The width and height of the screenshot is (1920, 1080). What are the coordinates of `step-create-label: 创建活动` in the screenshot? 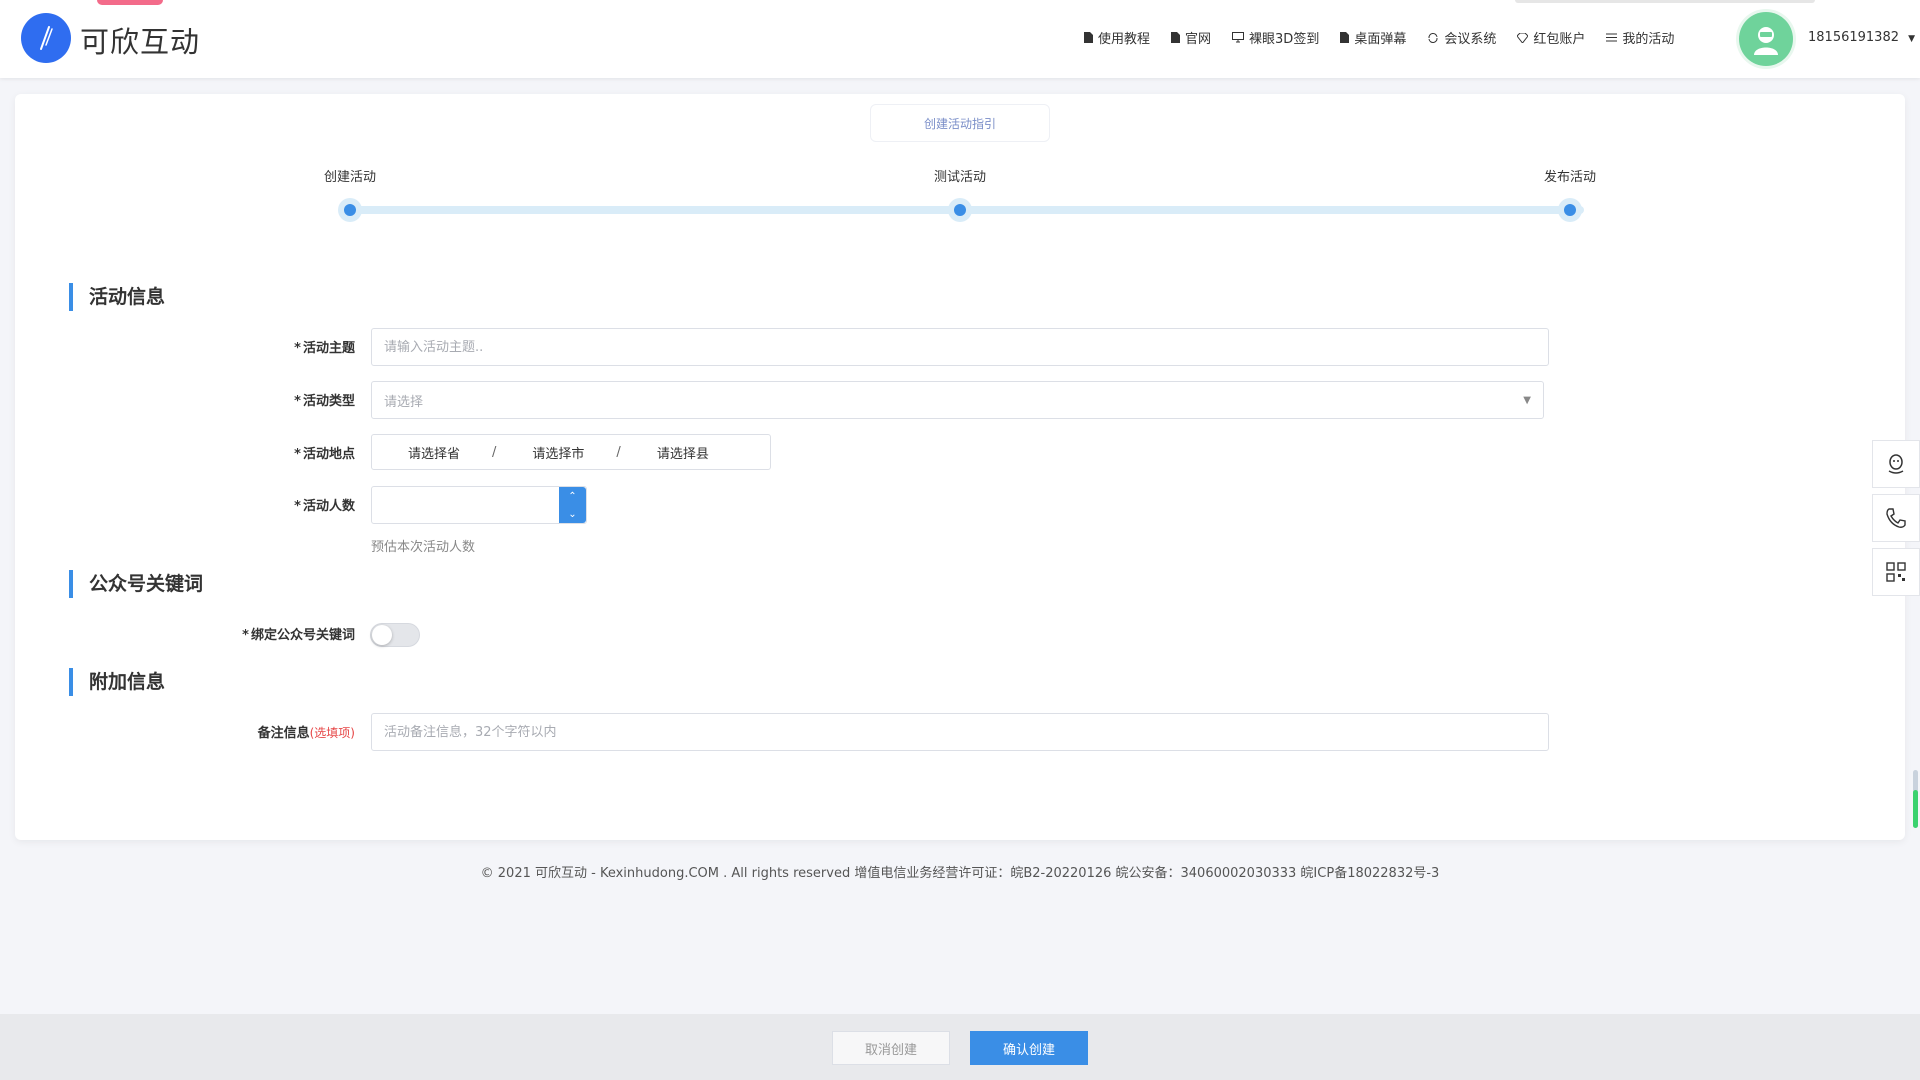 It's located at (350, 177).